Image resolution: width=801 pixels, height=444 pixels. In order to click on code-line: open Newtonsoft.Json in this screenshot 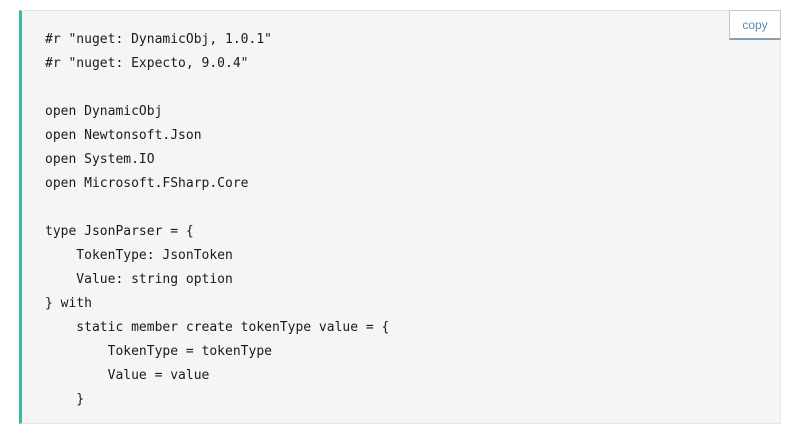, I will do `click(123, 135)`.